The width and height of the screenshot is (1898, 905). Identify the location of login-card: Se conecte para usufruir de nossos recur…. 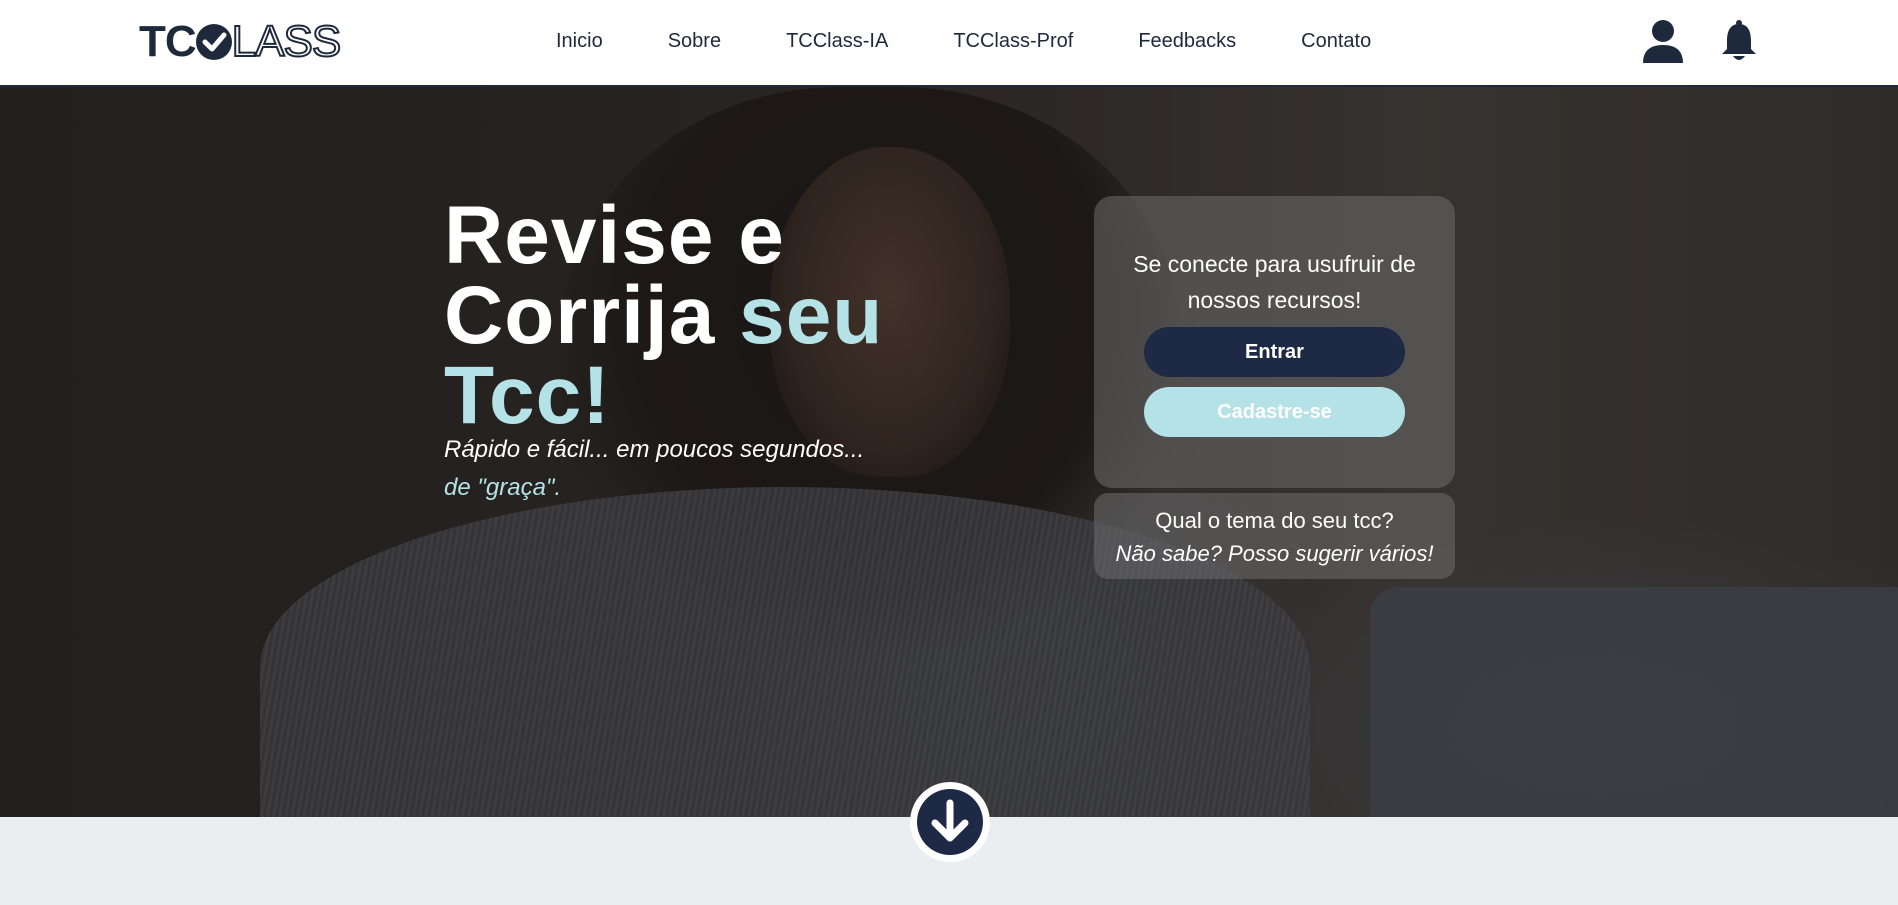
(1274, 342).